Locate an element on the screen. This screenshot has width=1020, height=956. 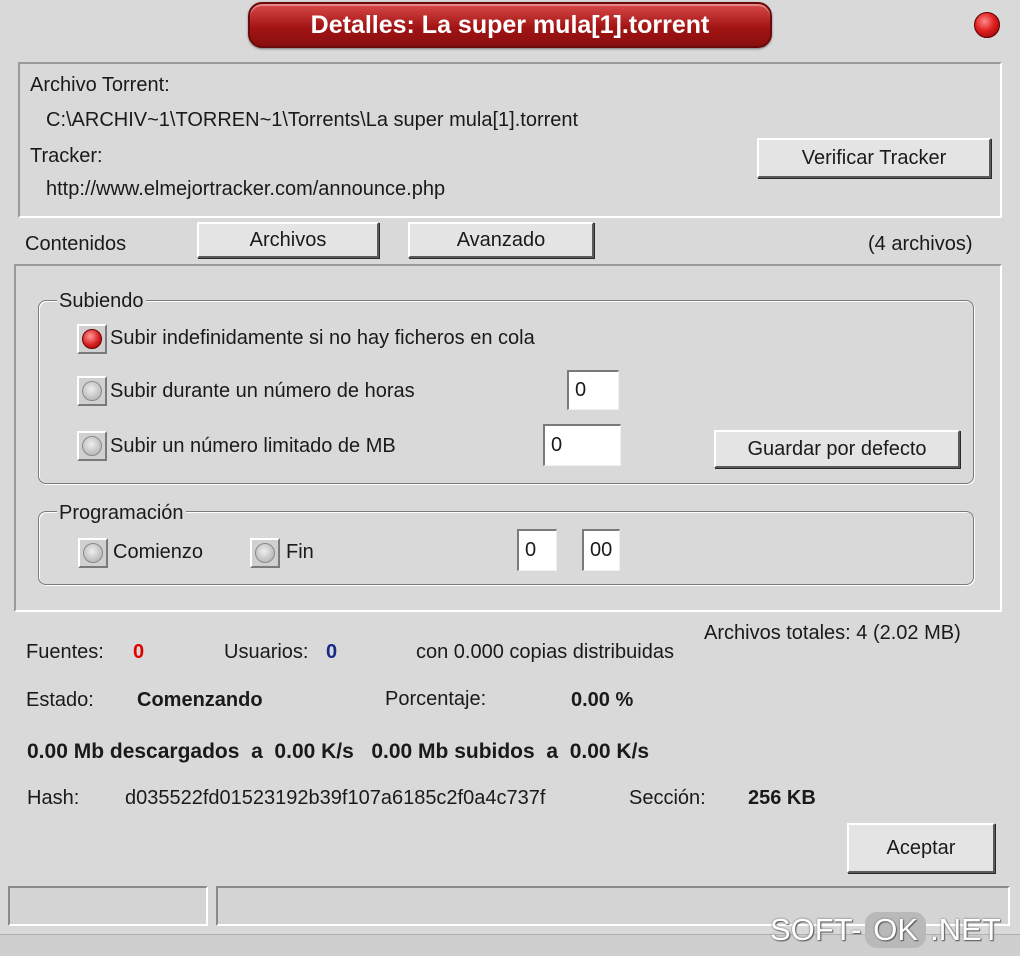
radio-upload-mb is located at coordinates (92, 446).